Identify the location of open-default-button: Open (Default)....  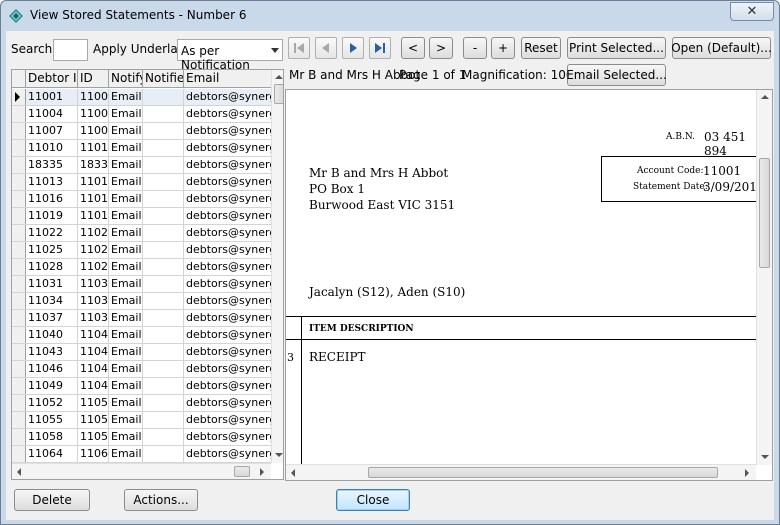
(721, 48).